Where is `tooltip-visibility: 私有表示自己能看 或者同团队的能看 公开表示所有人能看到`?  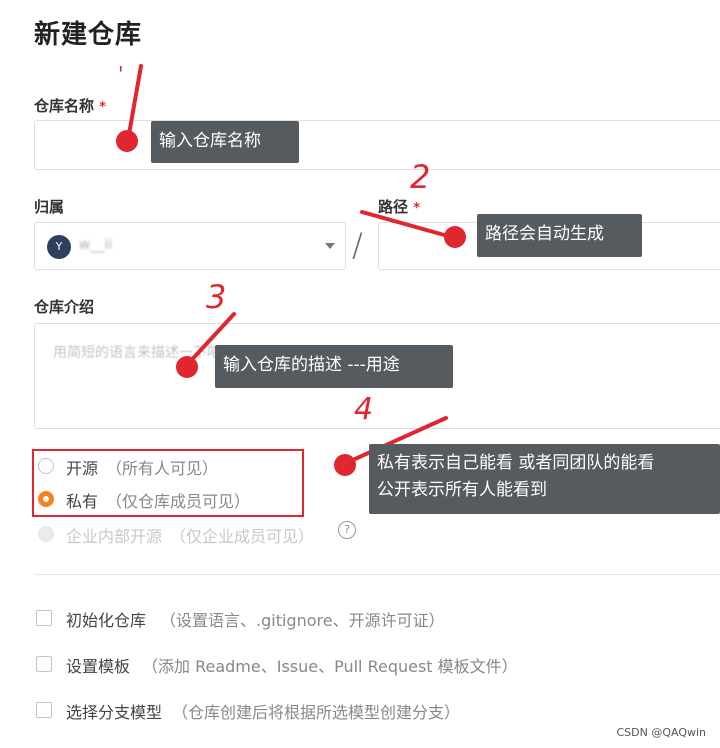
tooltip-visibility: 私有表示自己能看 或者同团队的能看 公开表示所有人能看到 is located at coordinates (544, 479).